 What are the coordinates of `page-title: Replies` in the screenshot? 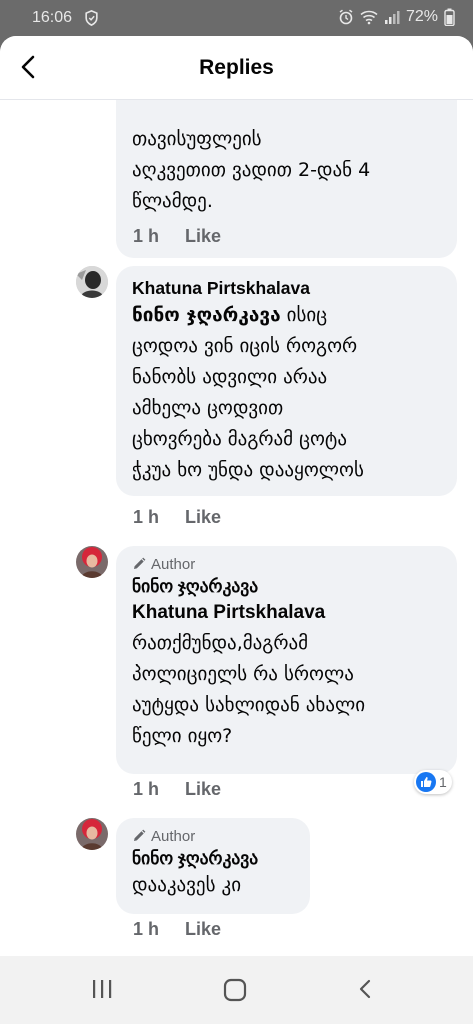 It's located at (236, 67).